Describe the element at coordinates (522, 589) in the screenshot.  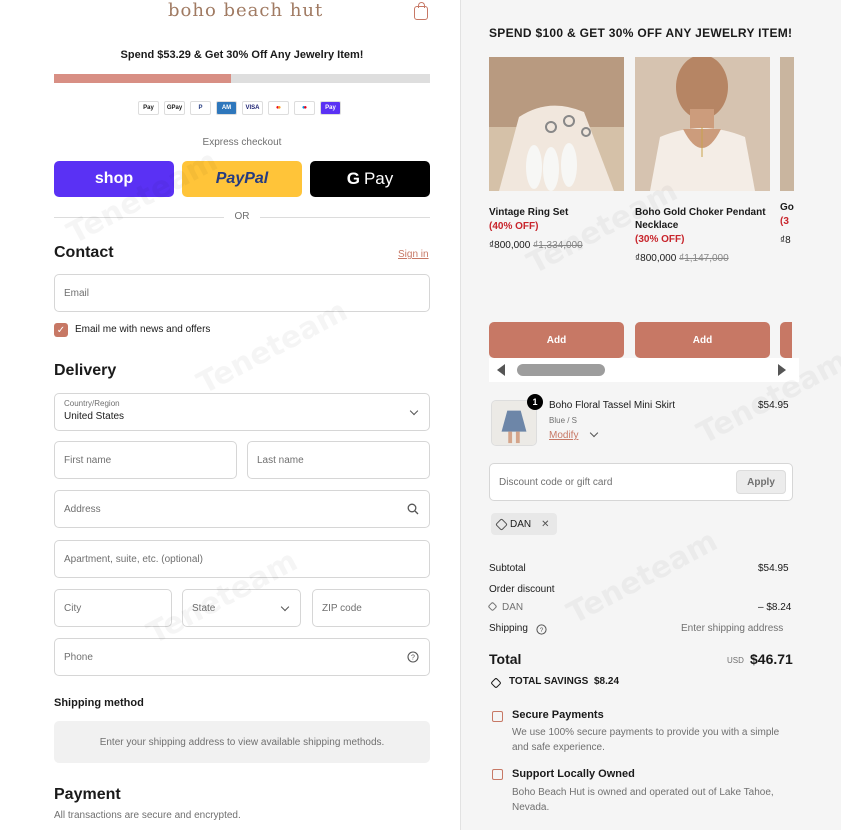
I see `order-discount-label: Order discount` at that location.